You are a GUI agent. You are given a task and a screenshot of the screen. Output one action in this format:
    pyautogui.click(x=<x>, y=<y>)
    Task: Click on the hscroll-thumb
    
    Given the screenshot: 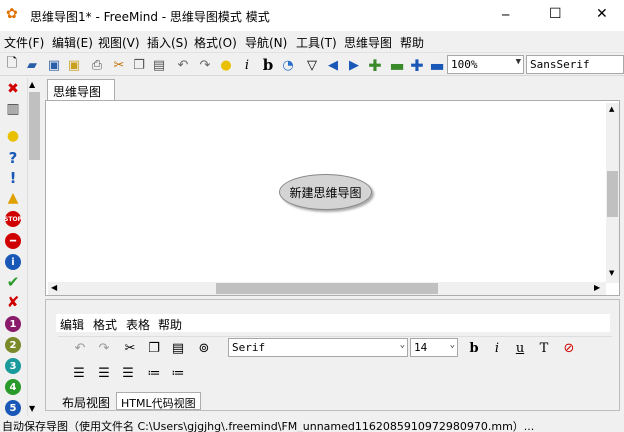 What is the action you would take?
    pyautogui.click(x=327, y=288)
    